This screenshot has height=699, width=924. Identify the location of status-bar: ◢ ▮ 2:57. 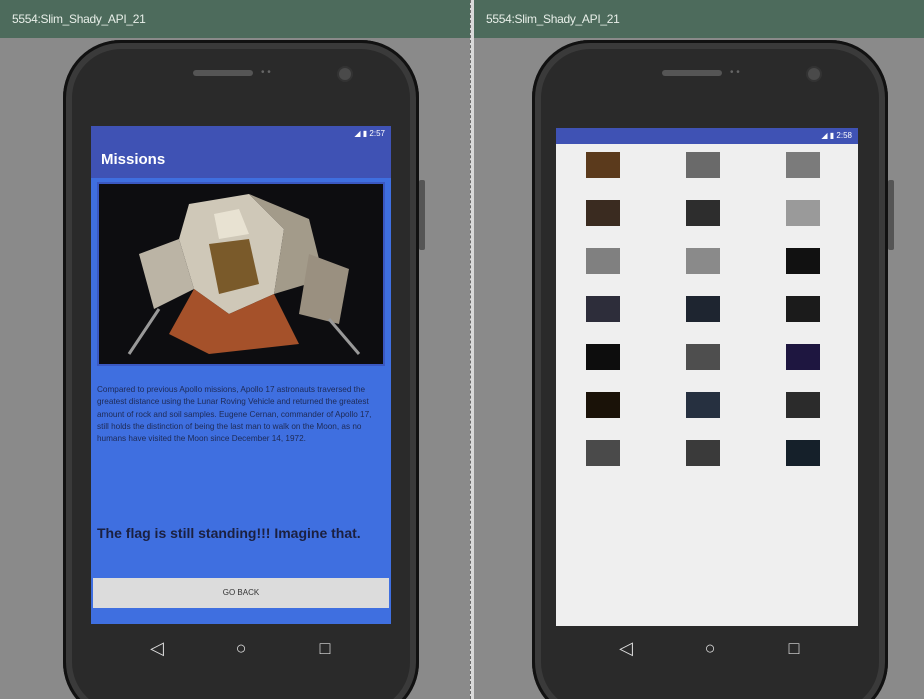
(241, 134).